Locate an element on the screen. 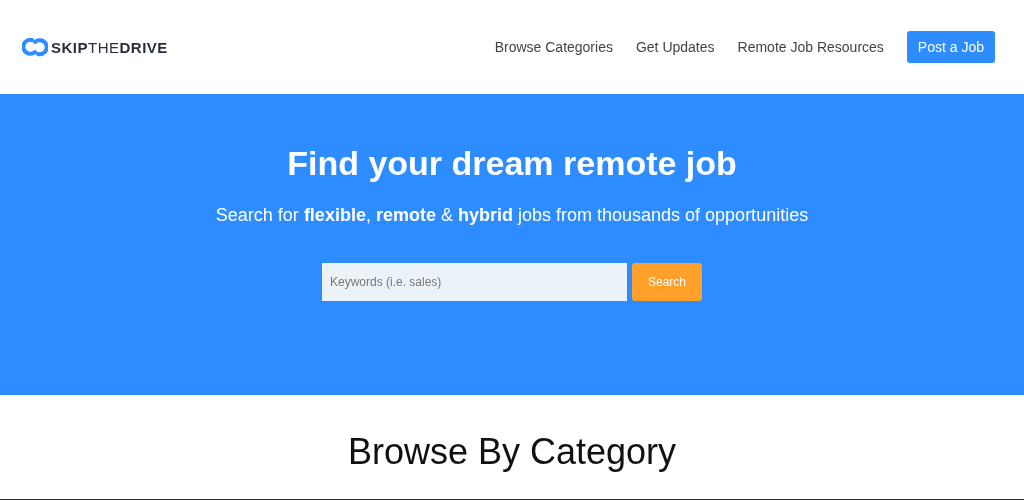 The width and height of the screenshot is (1024, 500). section-title: Browse By Category is located at coordinates (512, 452).